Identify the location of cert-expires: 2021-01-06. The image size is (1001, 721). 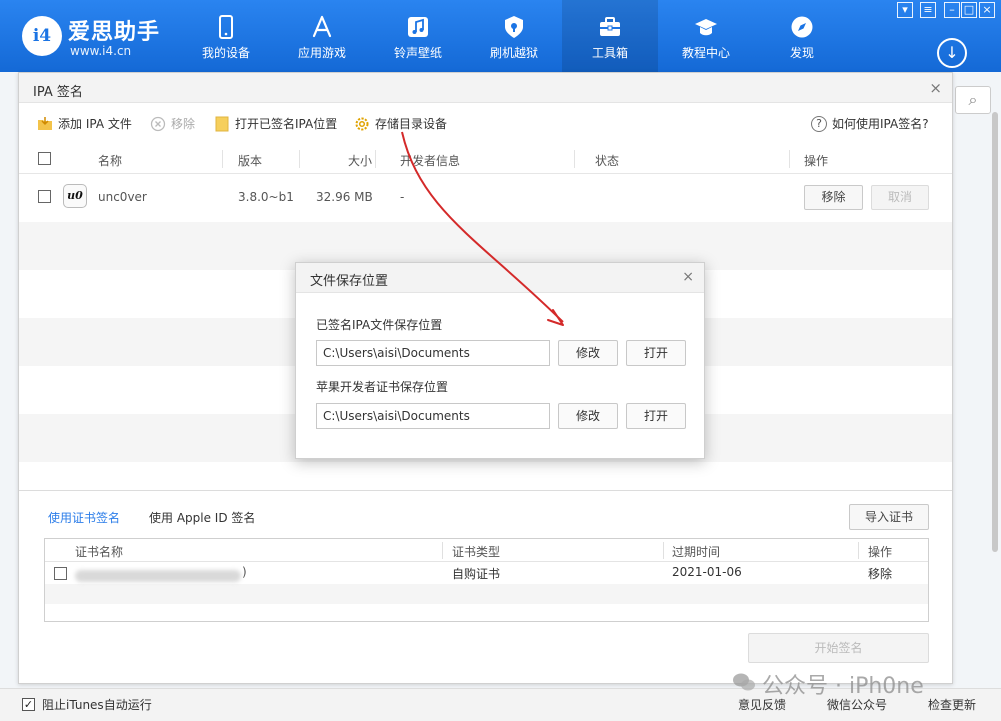
(707, 572).